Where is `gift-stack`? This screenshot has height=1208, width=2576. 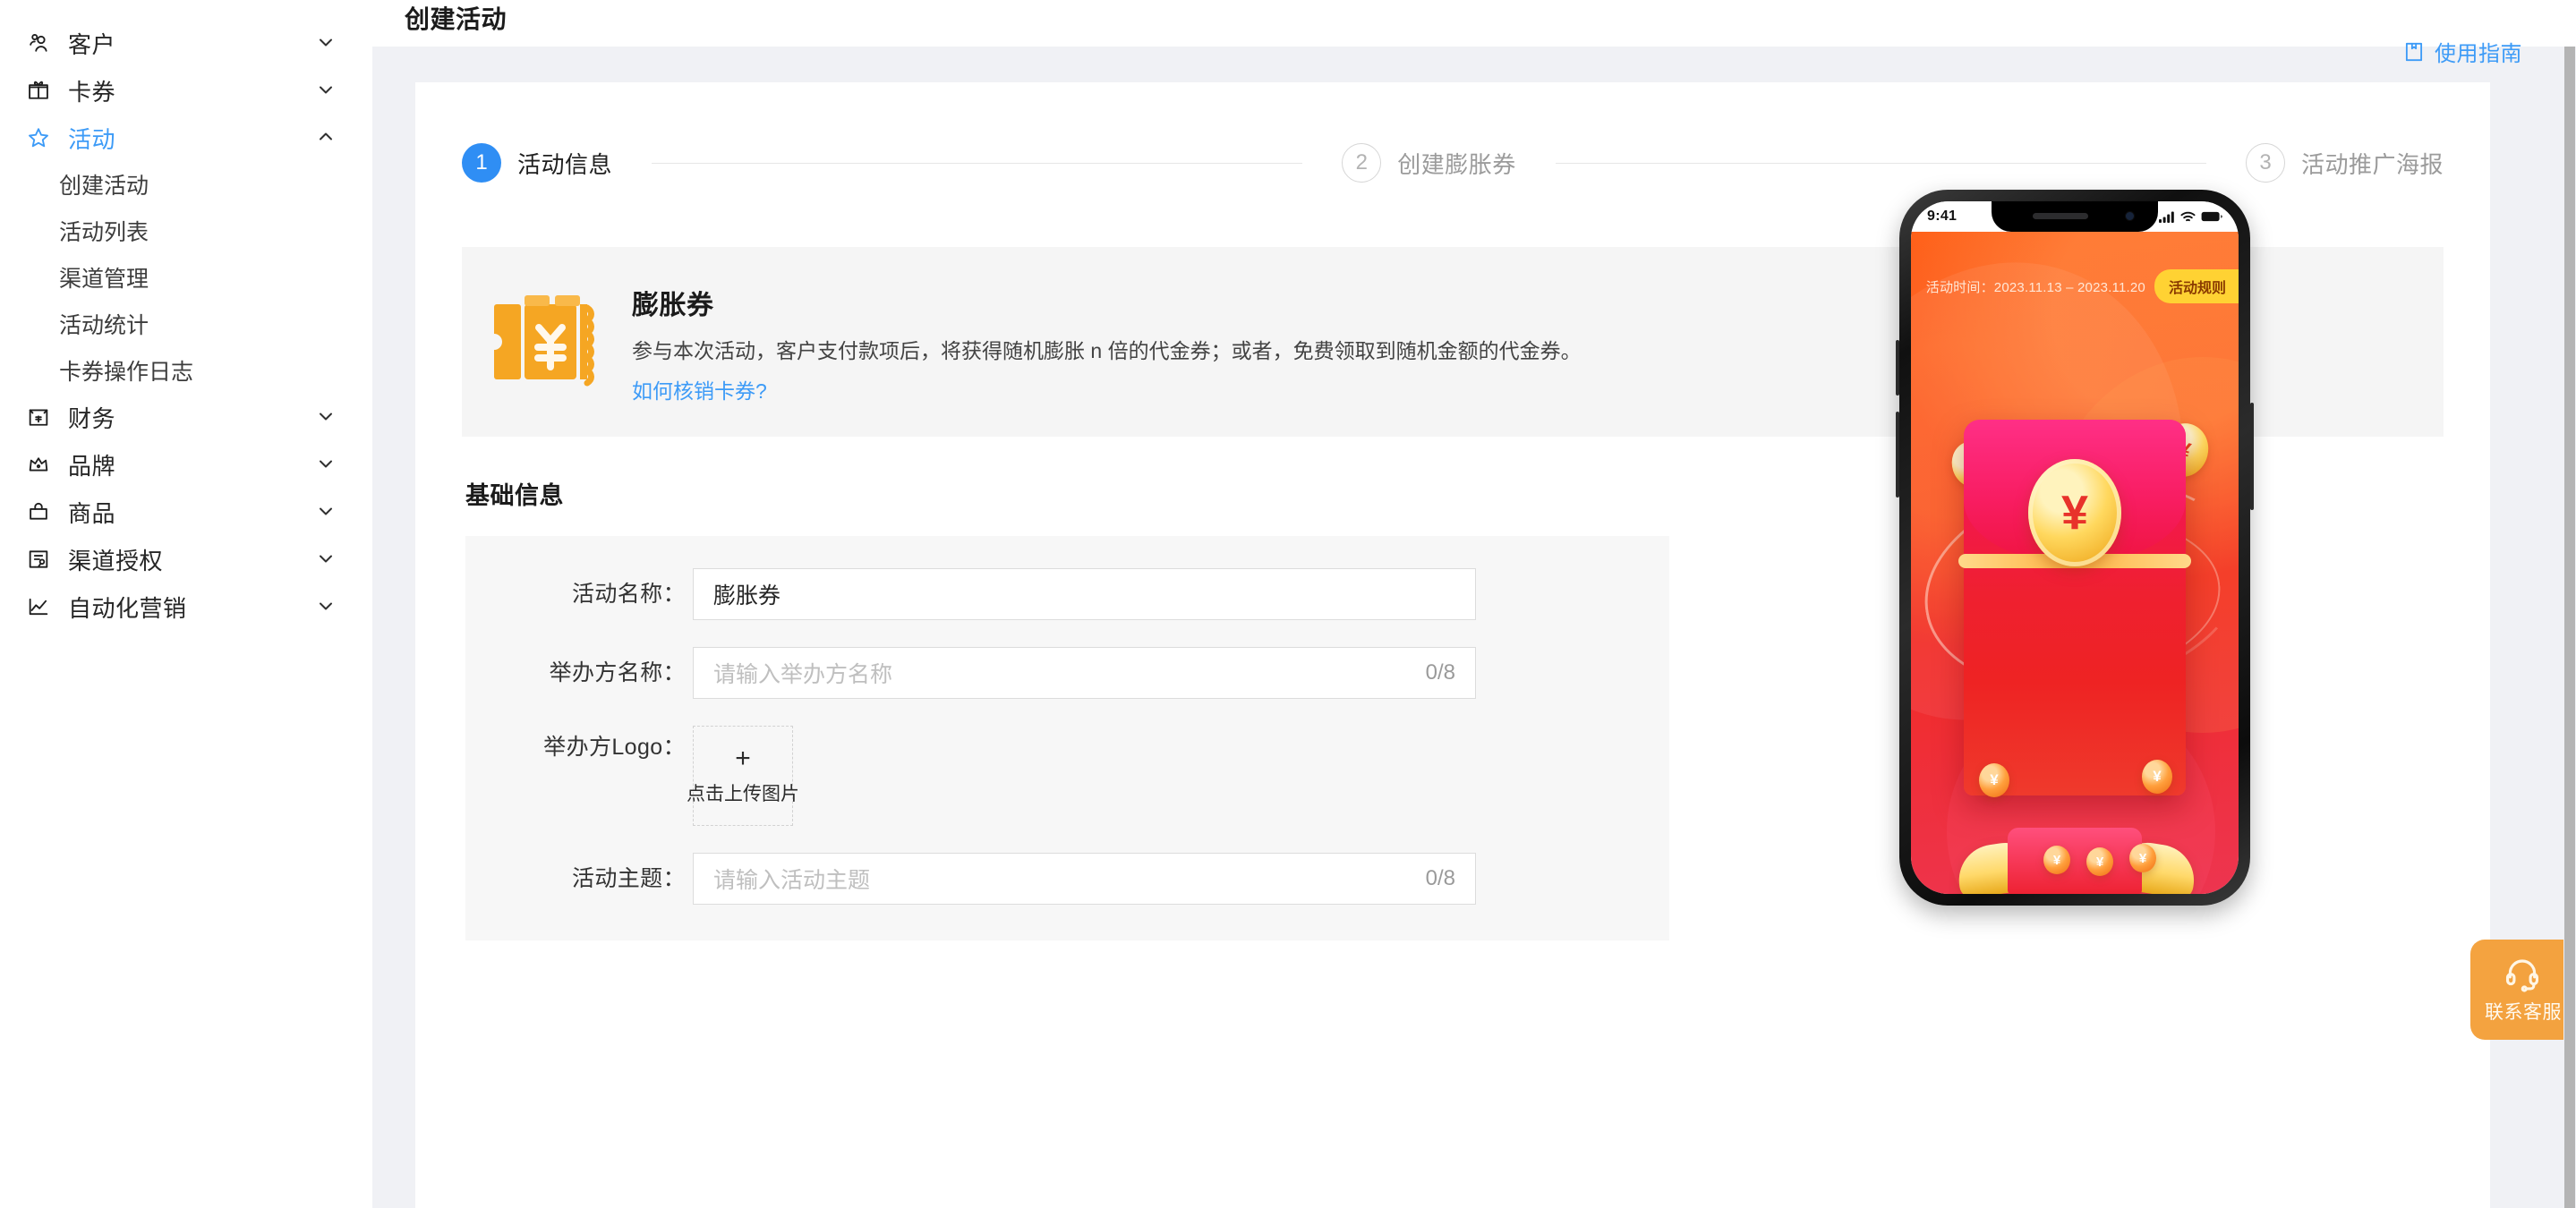 gift-stack is located at coordinates (2075, 861).